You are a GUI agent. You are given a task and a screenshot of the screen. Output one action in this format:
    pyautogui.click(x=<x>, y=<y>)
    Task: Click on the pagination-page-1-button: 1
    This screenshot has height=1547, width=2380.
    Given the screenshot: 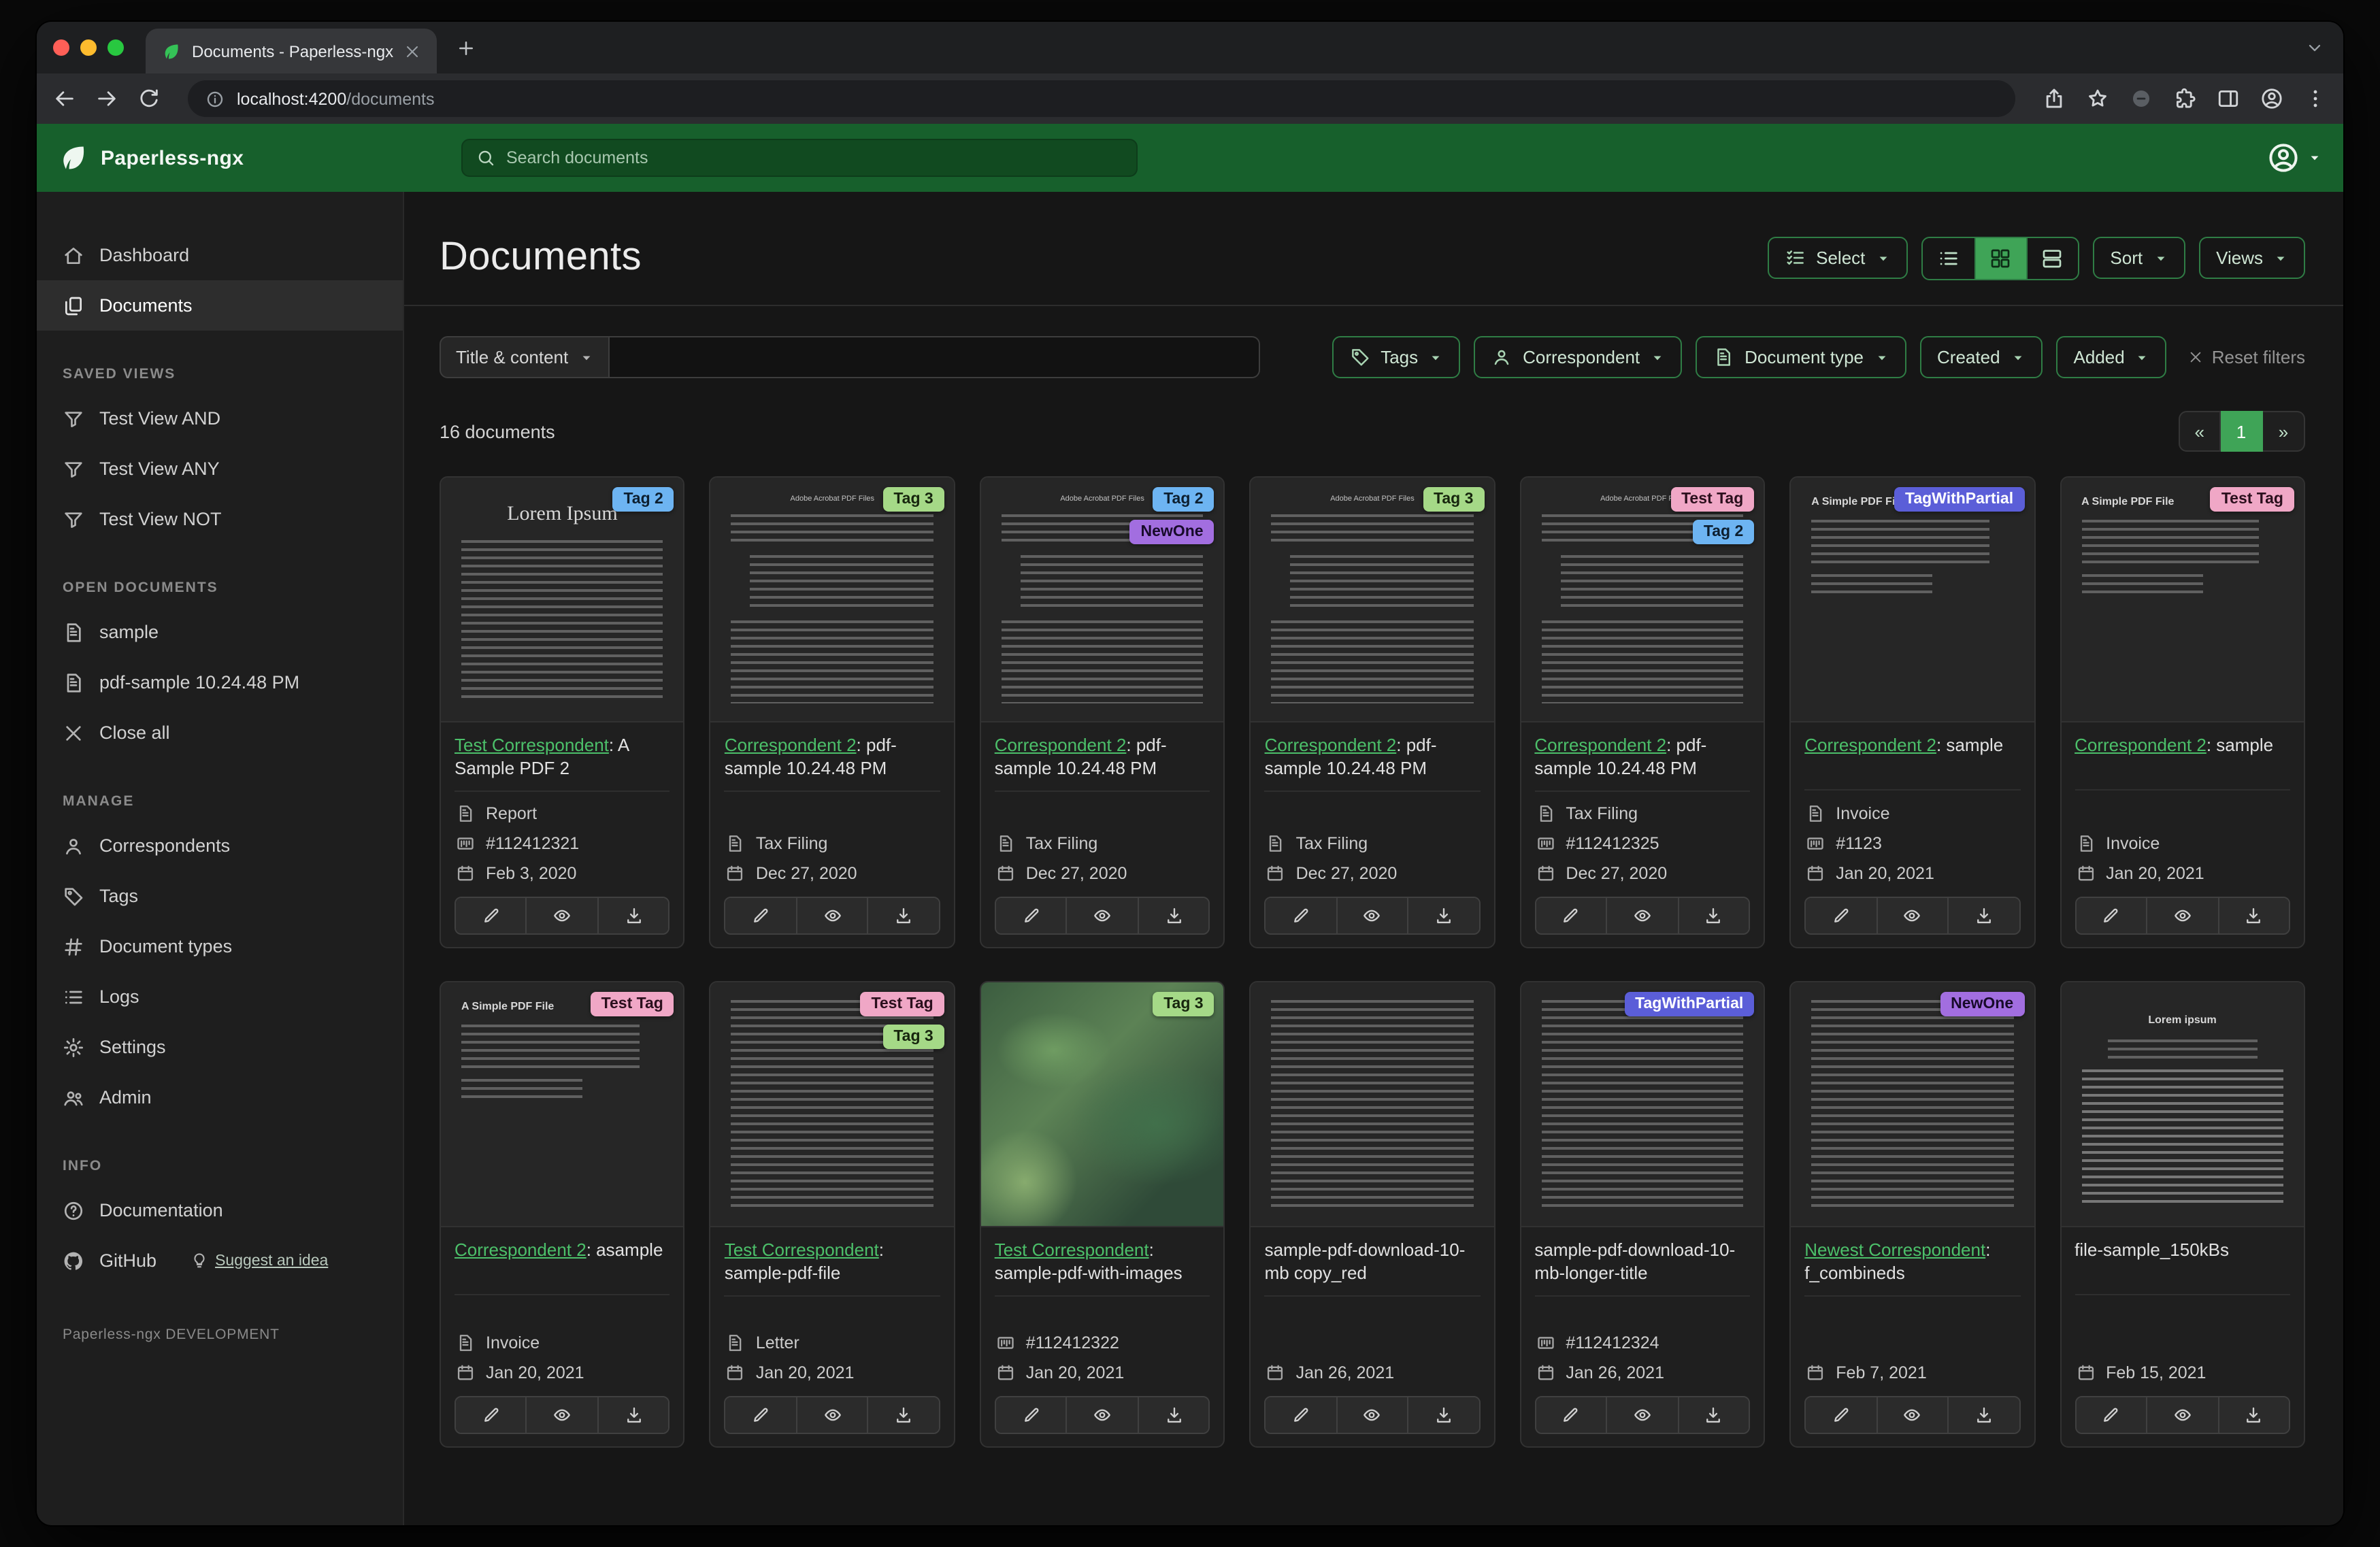 What is the action you would take?
    pyautogui.click(x=2242, y=432)
    